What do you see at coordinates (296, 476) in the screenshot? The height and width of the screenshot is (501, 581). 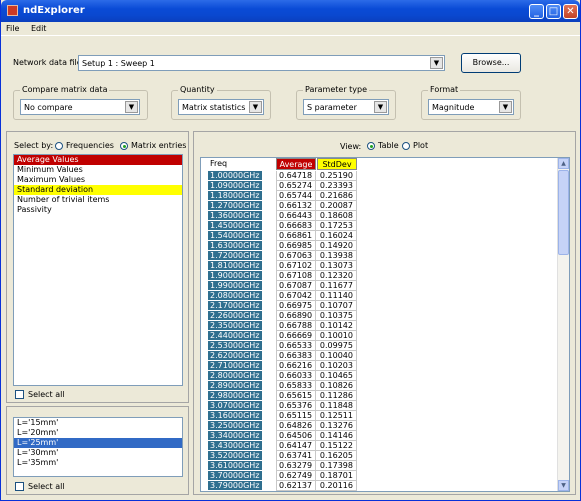 I see `average-cell: 0.62749` at bounding box center [296, 476].